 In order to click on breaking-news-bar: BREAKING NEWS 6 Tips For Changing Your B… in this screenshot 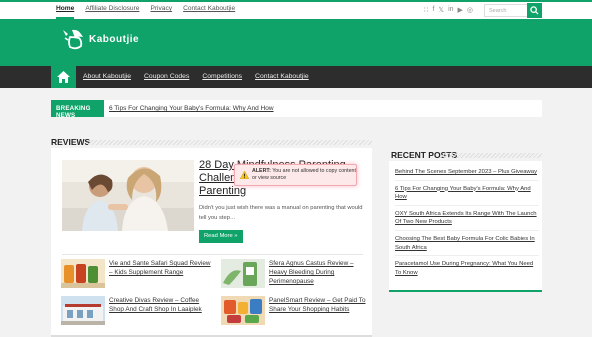, I will do `click(296, 109)`.